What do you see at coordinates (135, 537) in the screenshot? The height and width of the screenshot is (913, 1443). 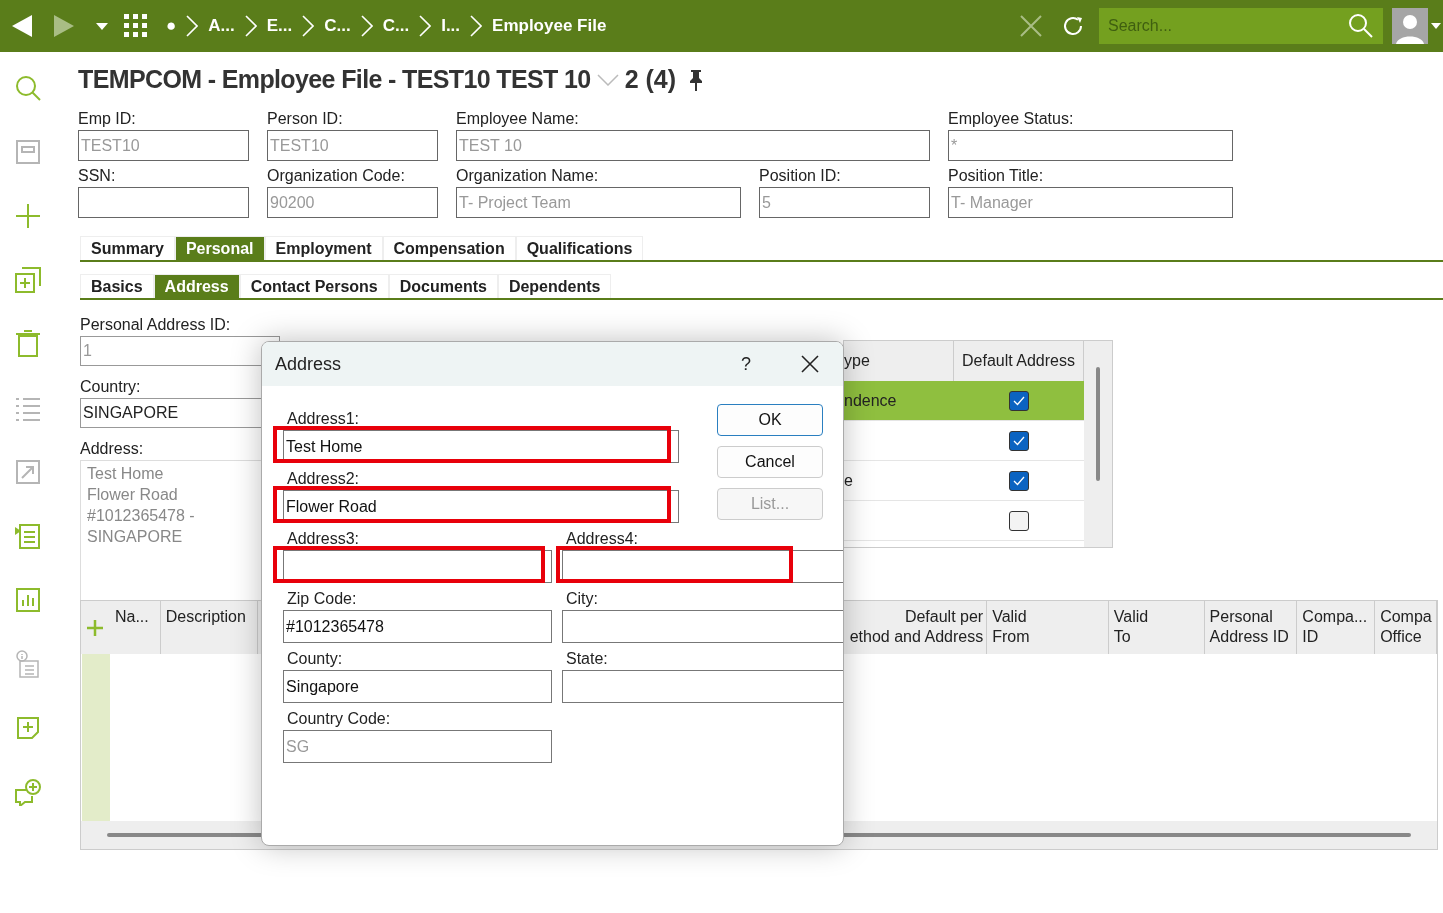 I see `address-line: SINGAPORE` at bounding box center [135, 537].